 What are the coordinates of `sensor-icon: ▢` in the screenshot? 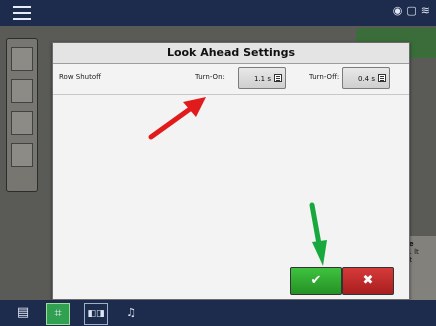 It's located at (411, 10).